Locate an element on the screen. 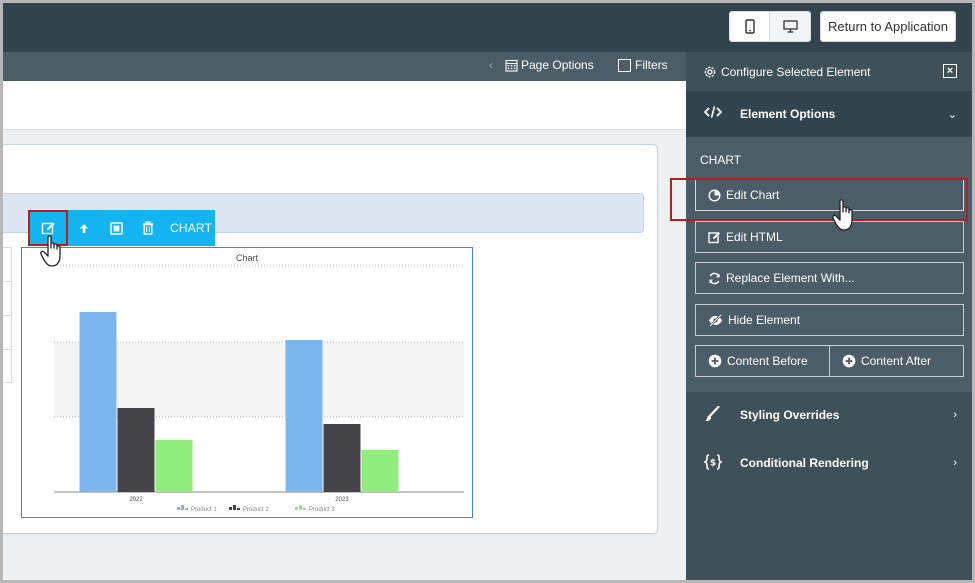 The width and height of the screenshot is (975, 583). filters-toggle: Filters is located at coordinates (643, 65).